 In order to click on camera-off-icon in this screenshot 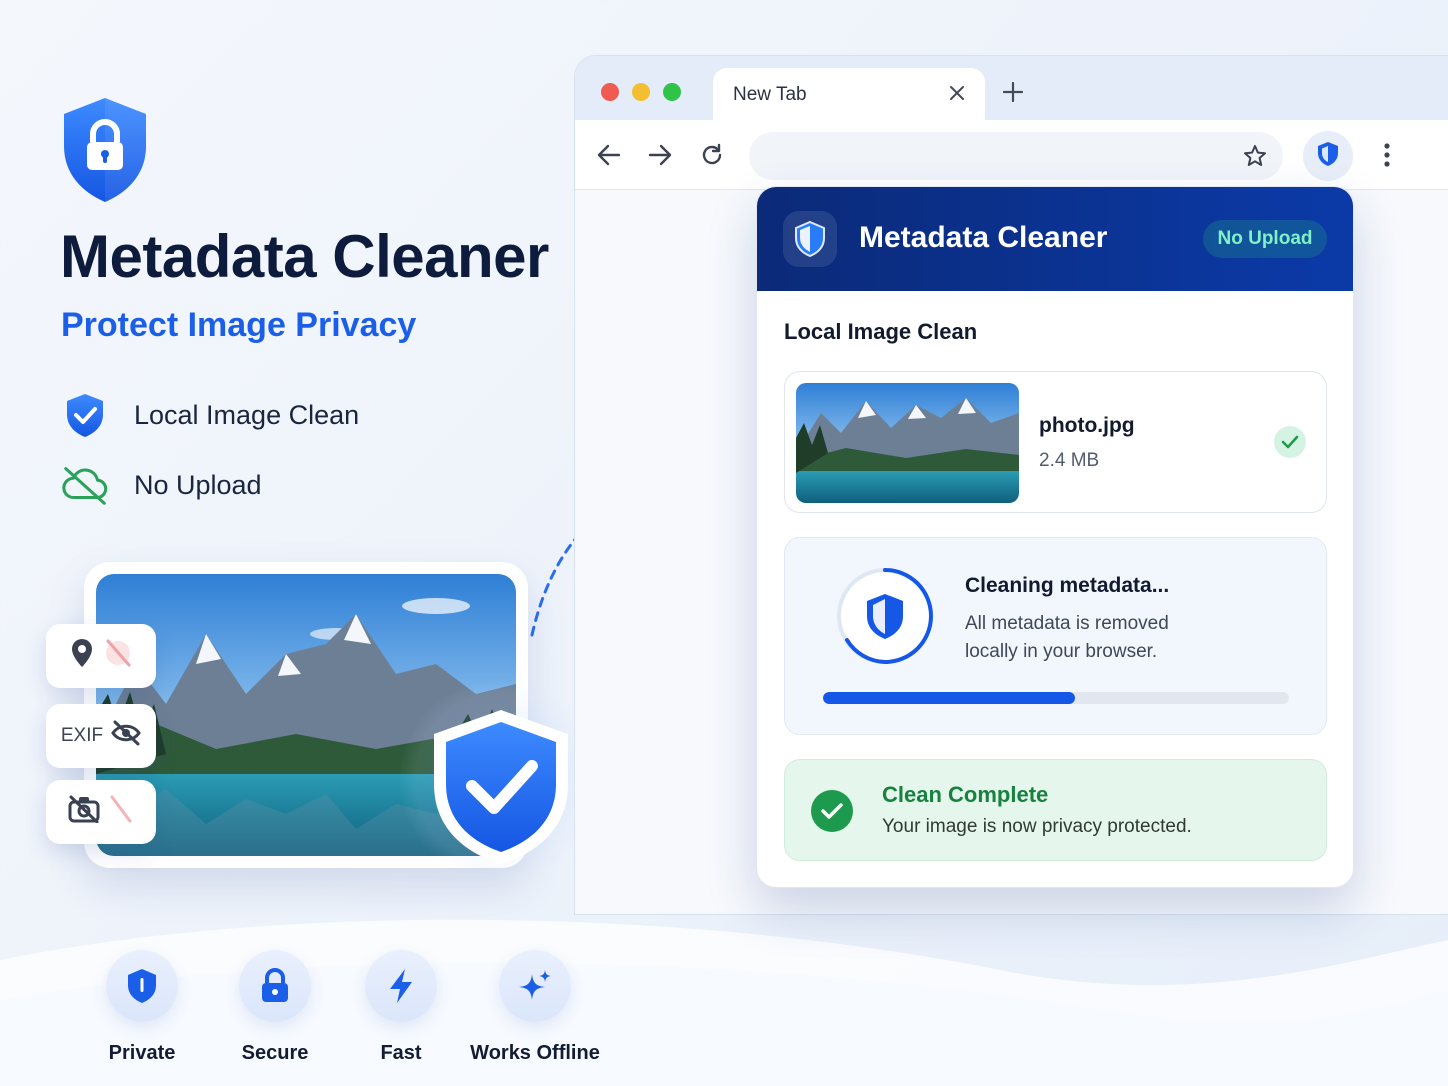, I will do `click(84, 812)`.